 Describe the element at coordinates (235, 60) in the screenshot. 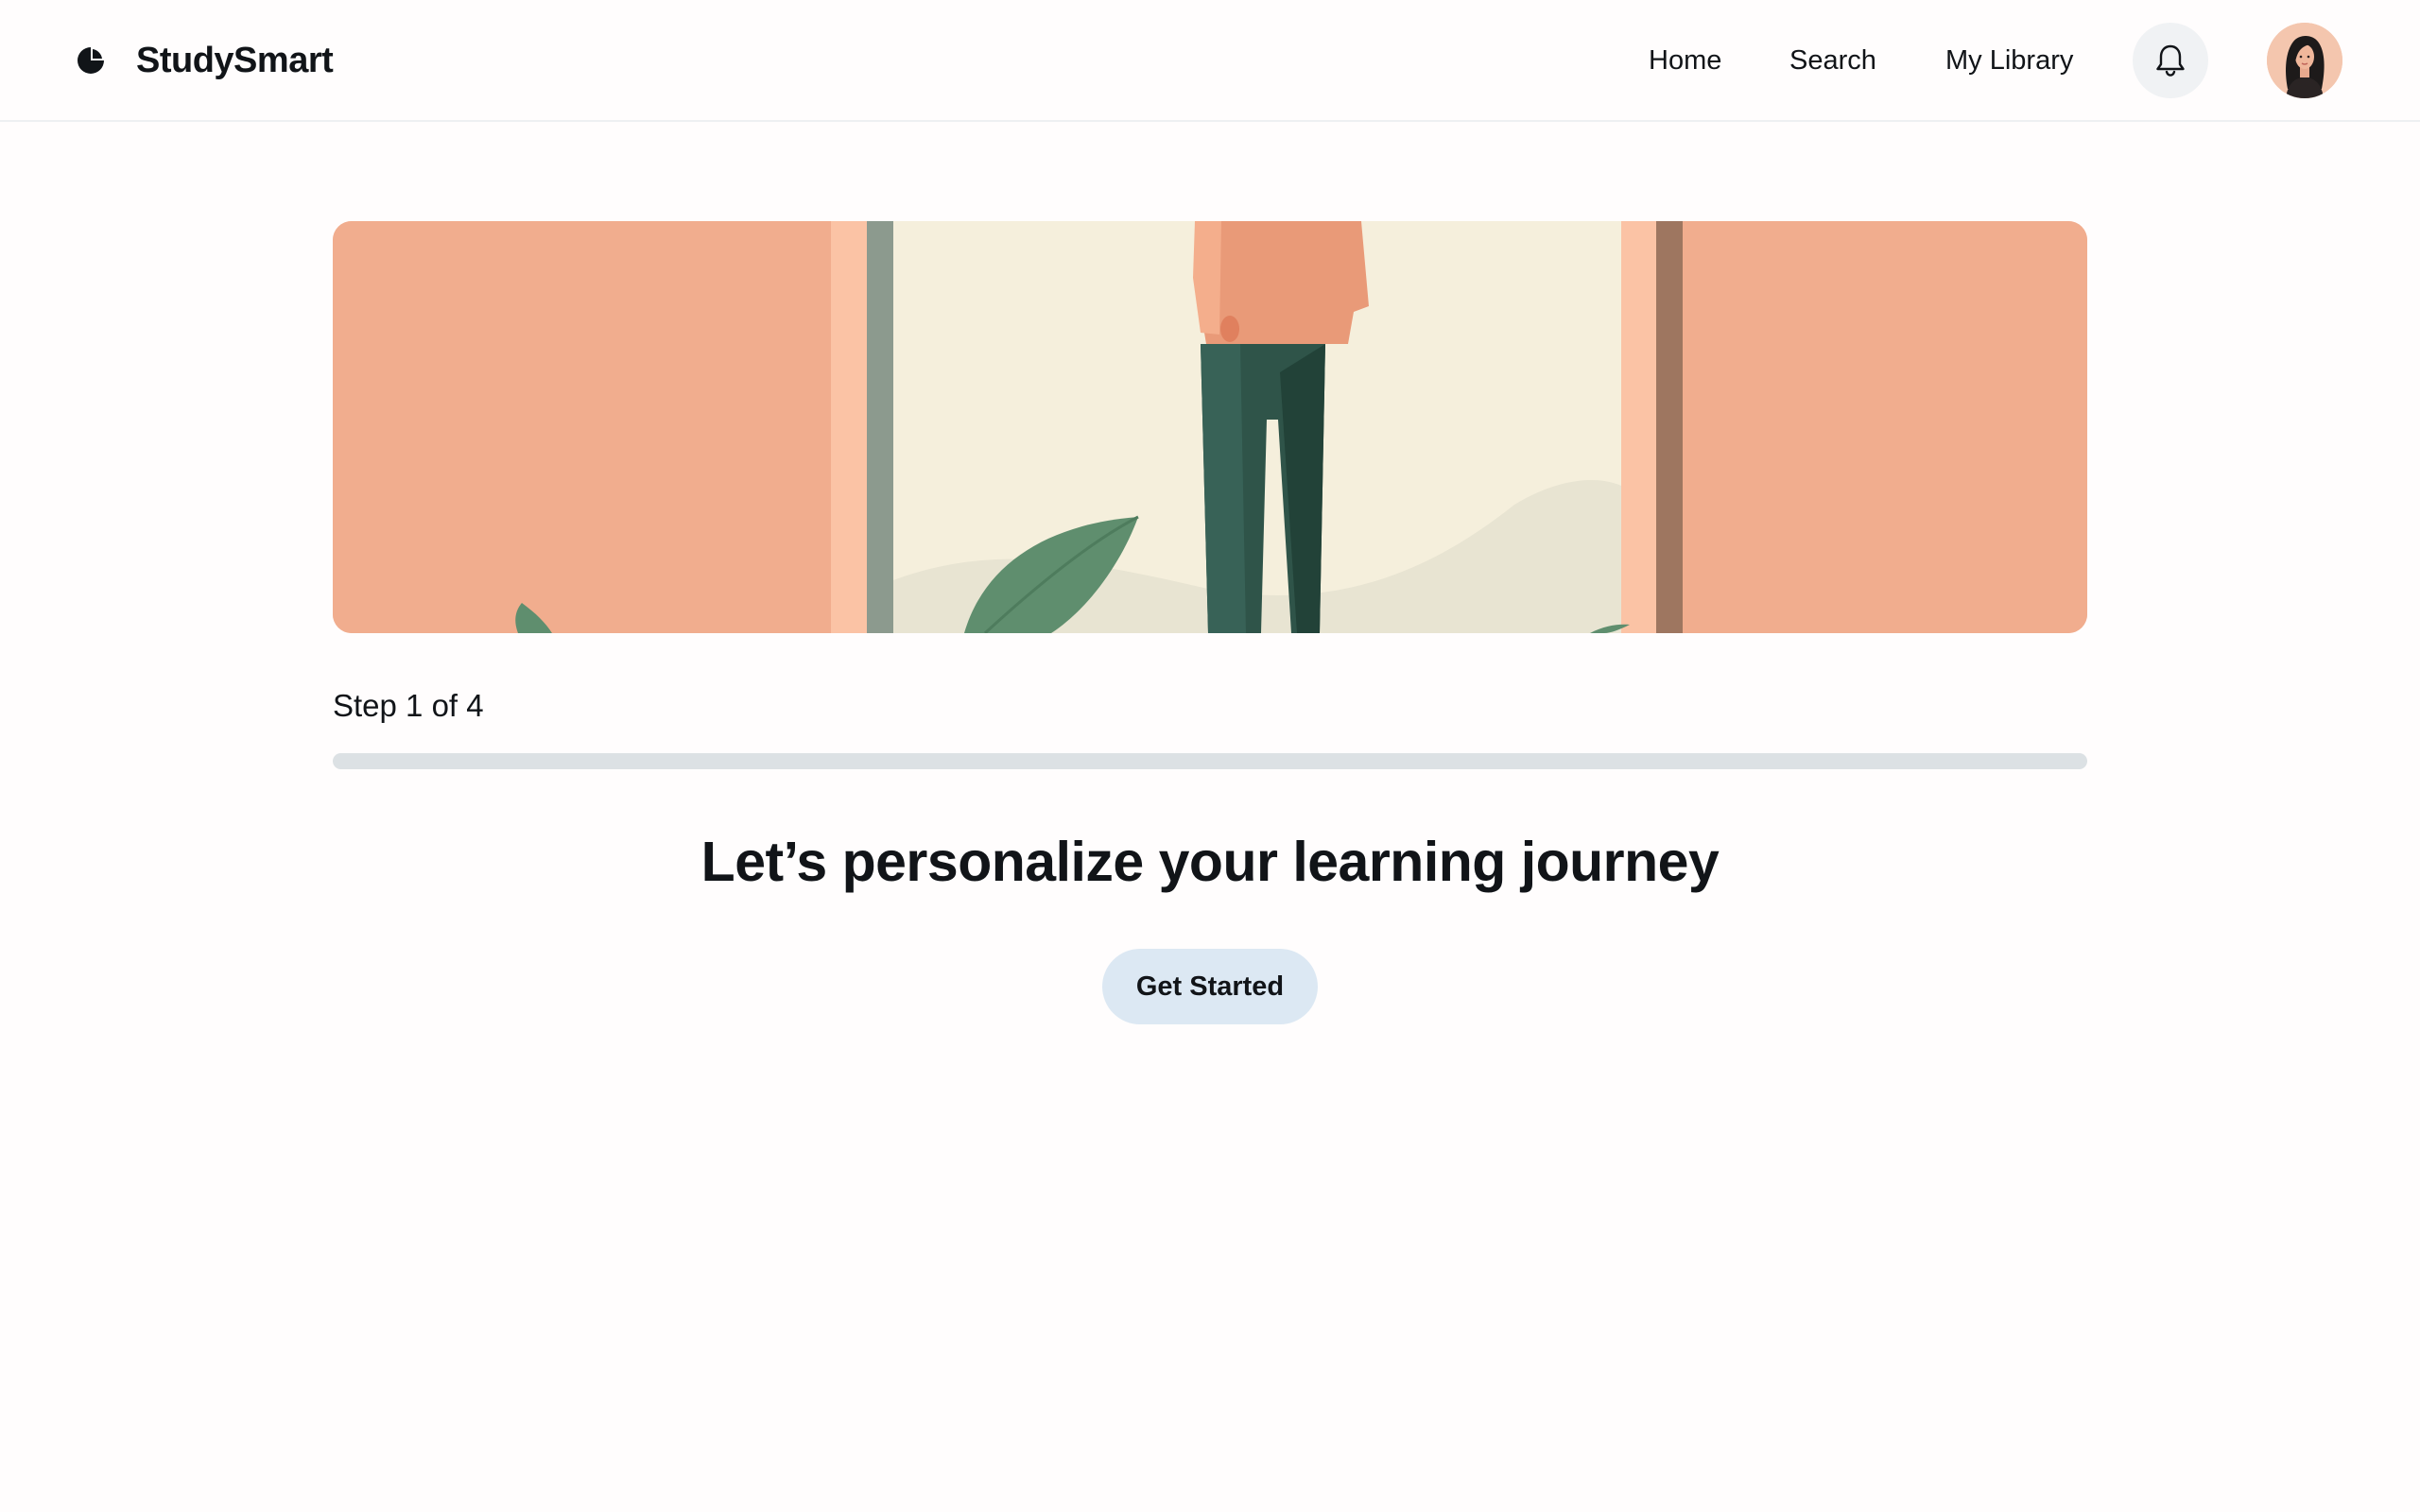

I see `app-name: StudySmart` at that location.